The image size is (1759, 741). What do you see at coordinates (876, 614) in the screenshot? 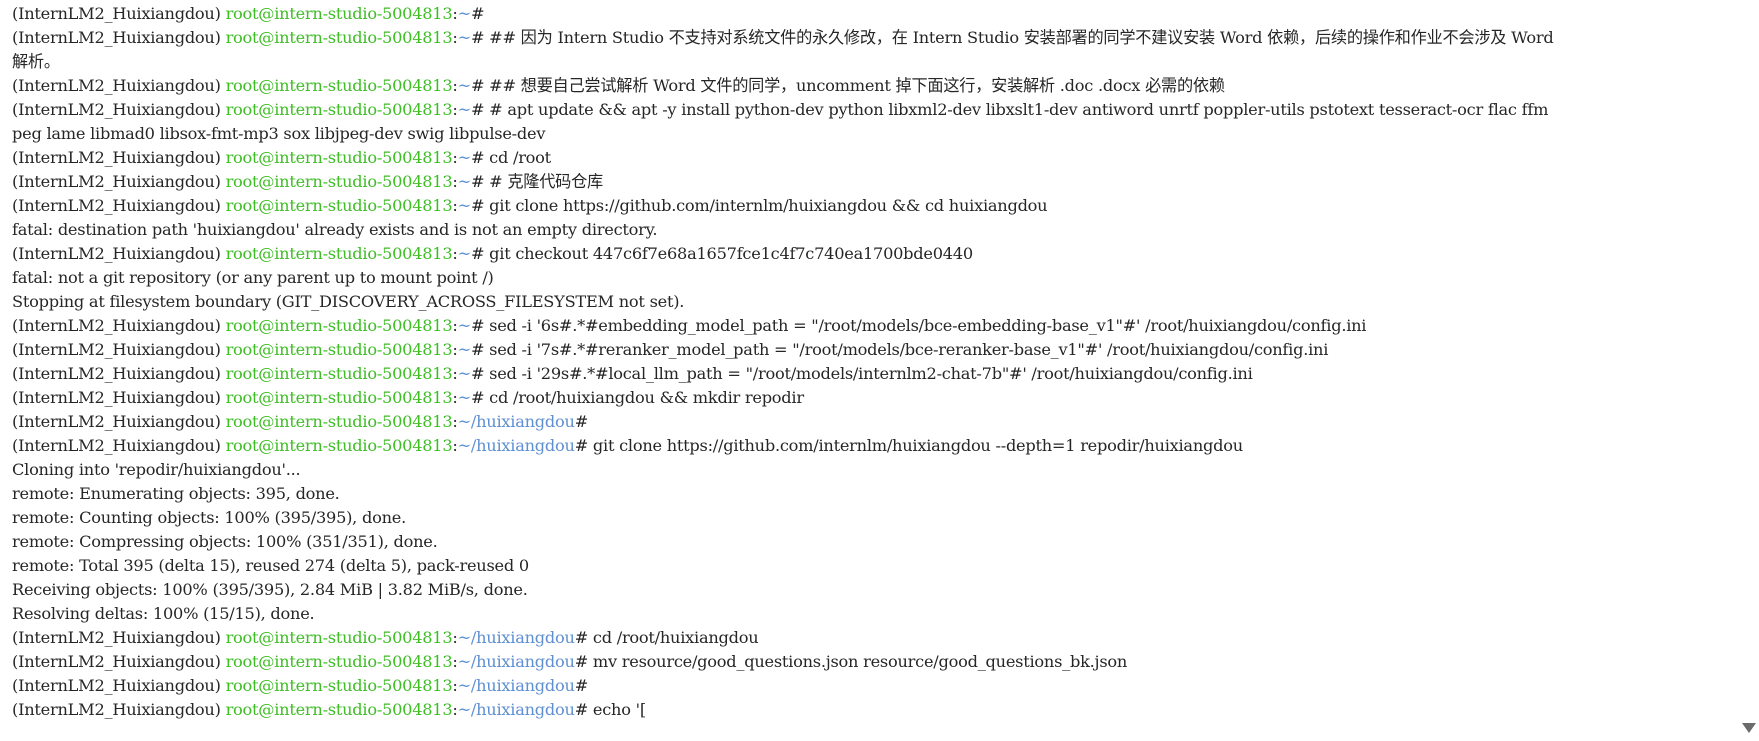
I see `output-line: Resolving deltas: 100% (15/15), done.` at bounding box center [876, 614].